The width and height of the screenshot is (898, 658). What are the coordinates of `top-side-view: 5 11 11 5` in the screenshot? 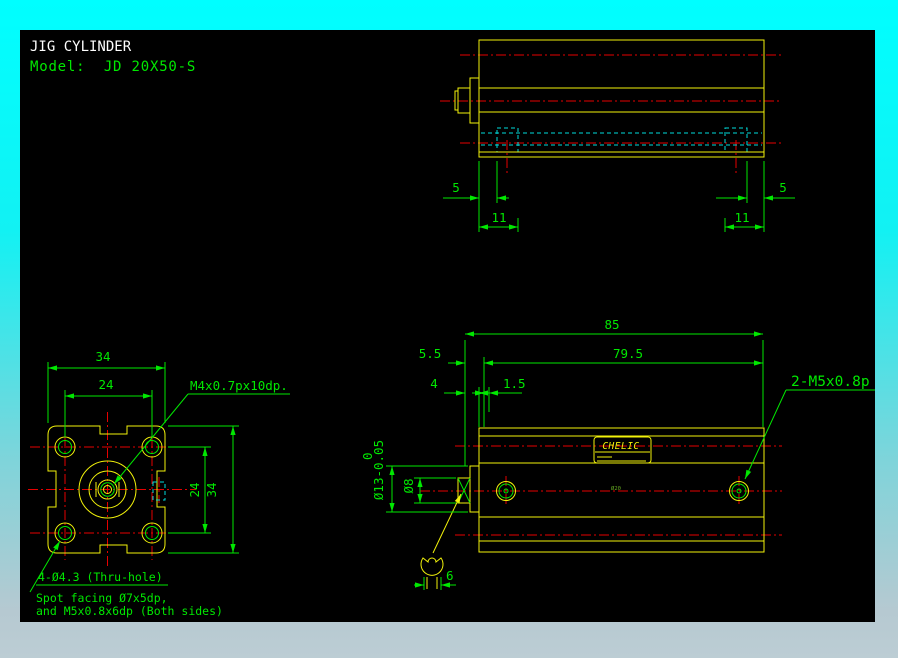 It's located at (617, 135).